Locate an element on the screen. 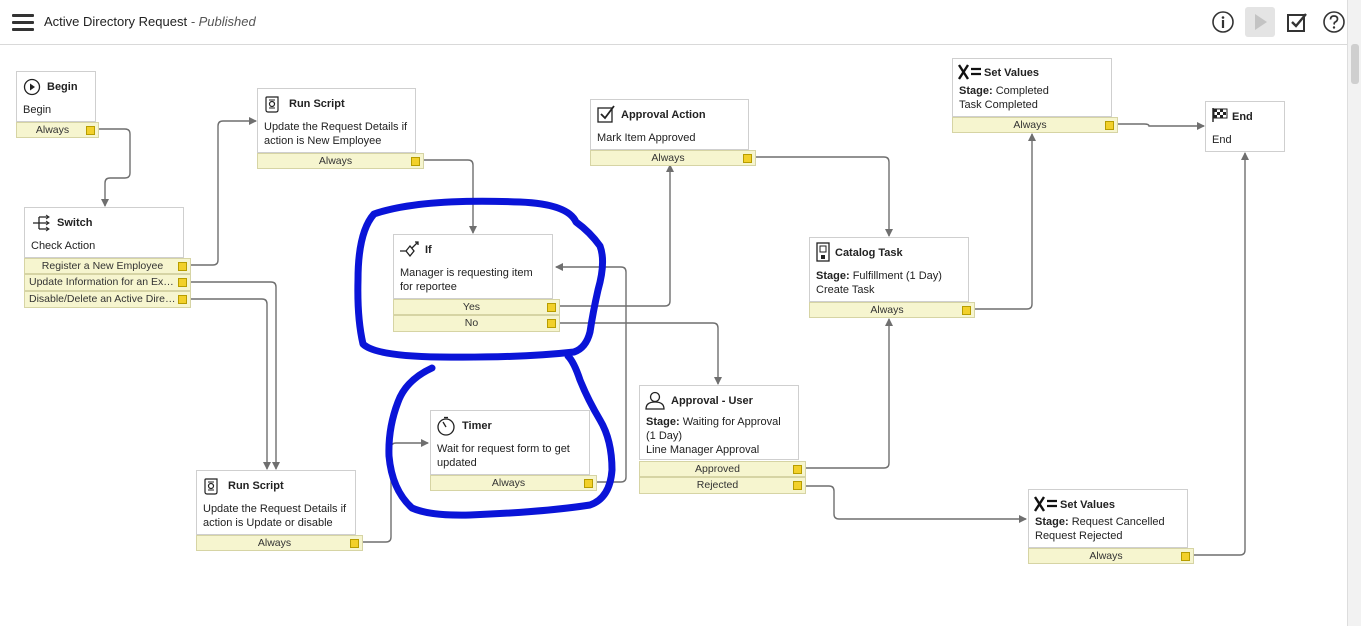  exit-set-values-2-always: Always is located at coordinates (1111, 556).